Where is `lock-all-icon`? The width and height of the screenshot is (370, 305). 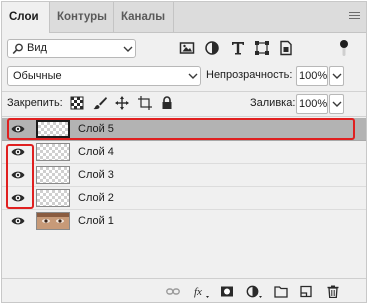
lock-all-icon is located at coordinates (167, 103).